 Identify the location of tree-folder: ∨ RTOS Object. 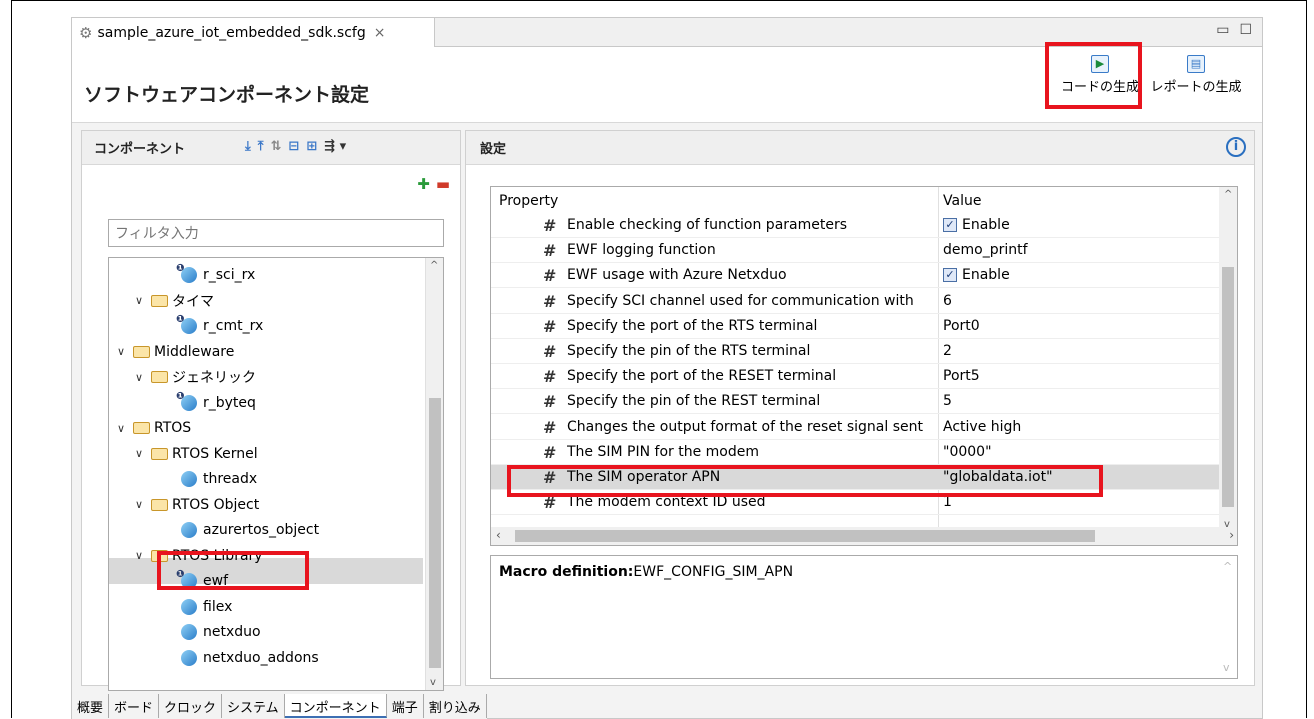
(197, 505).